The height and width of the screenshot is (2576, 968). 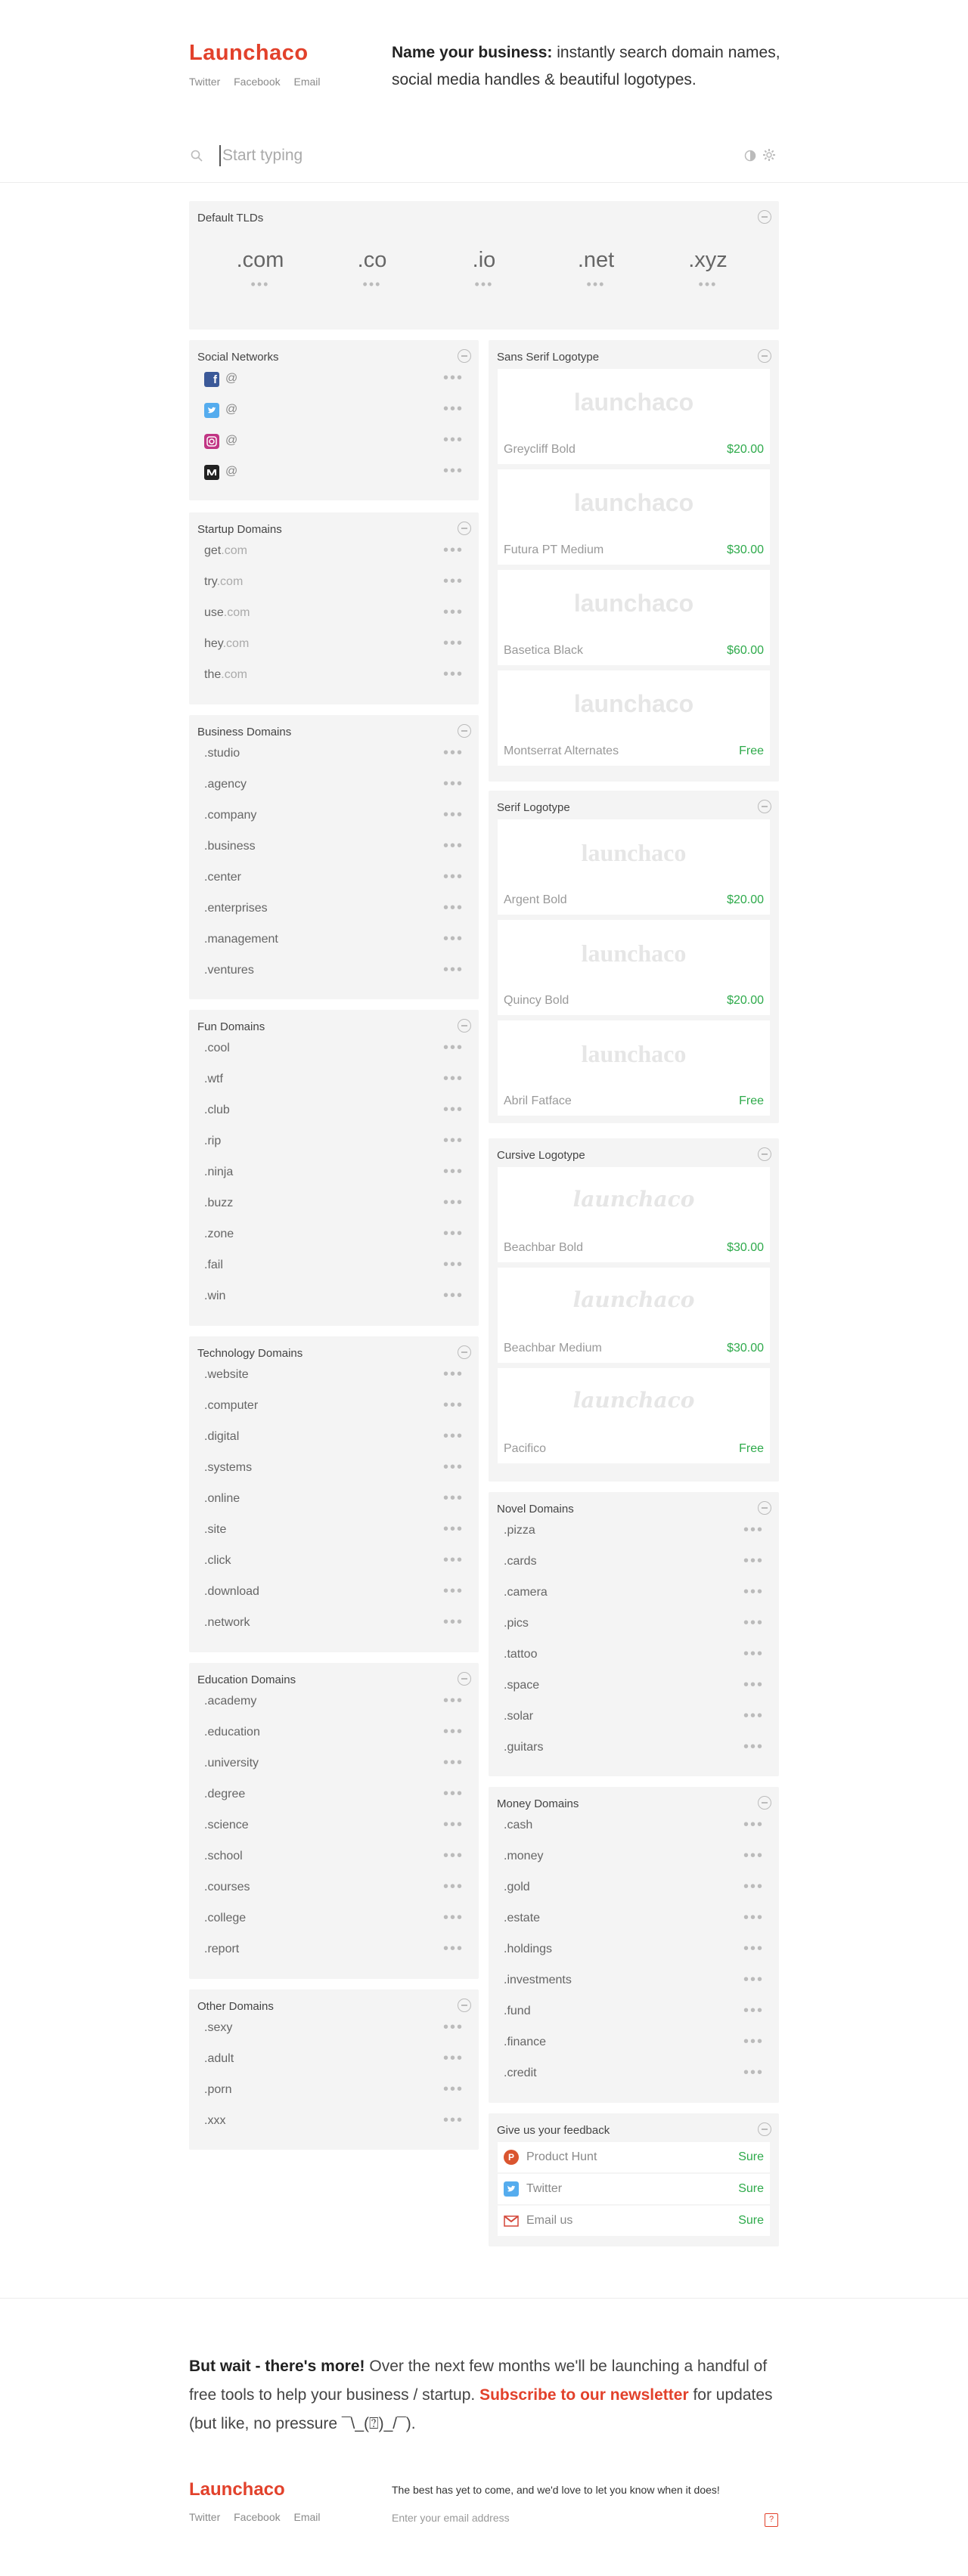 What do you see at coordinates (637, 1888) in the screenshot?
I see `domain-row: .gold •••` at bounding box center [637, 1888].